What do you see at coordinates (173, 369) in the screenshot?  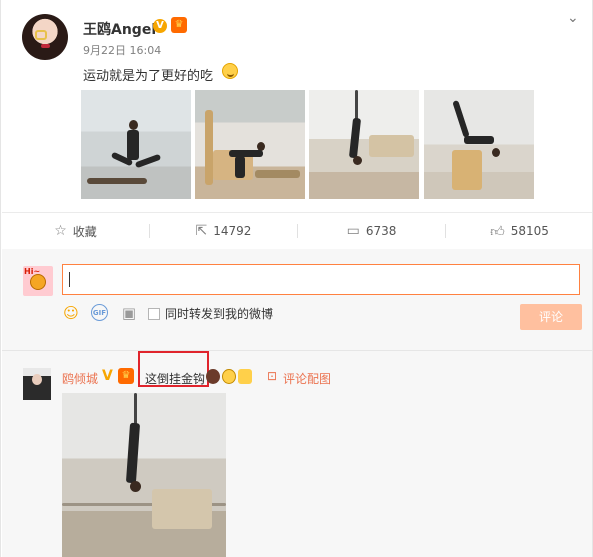 I see `highlight-box` at bounding box center [173, 369].